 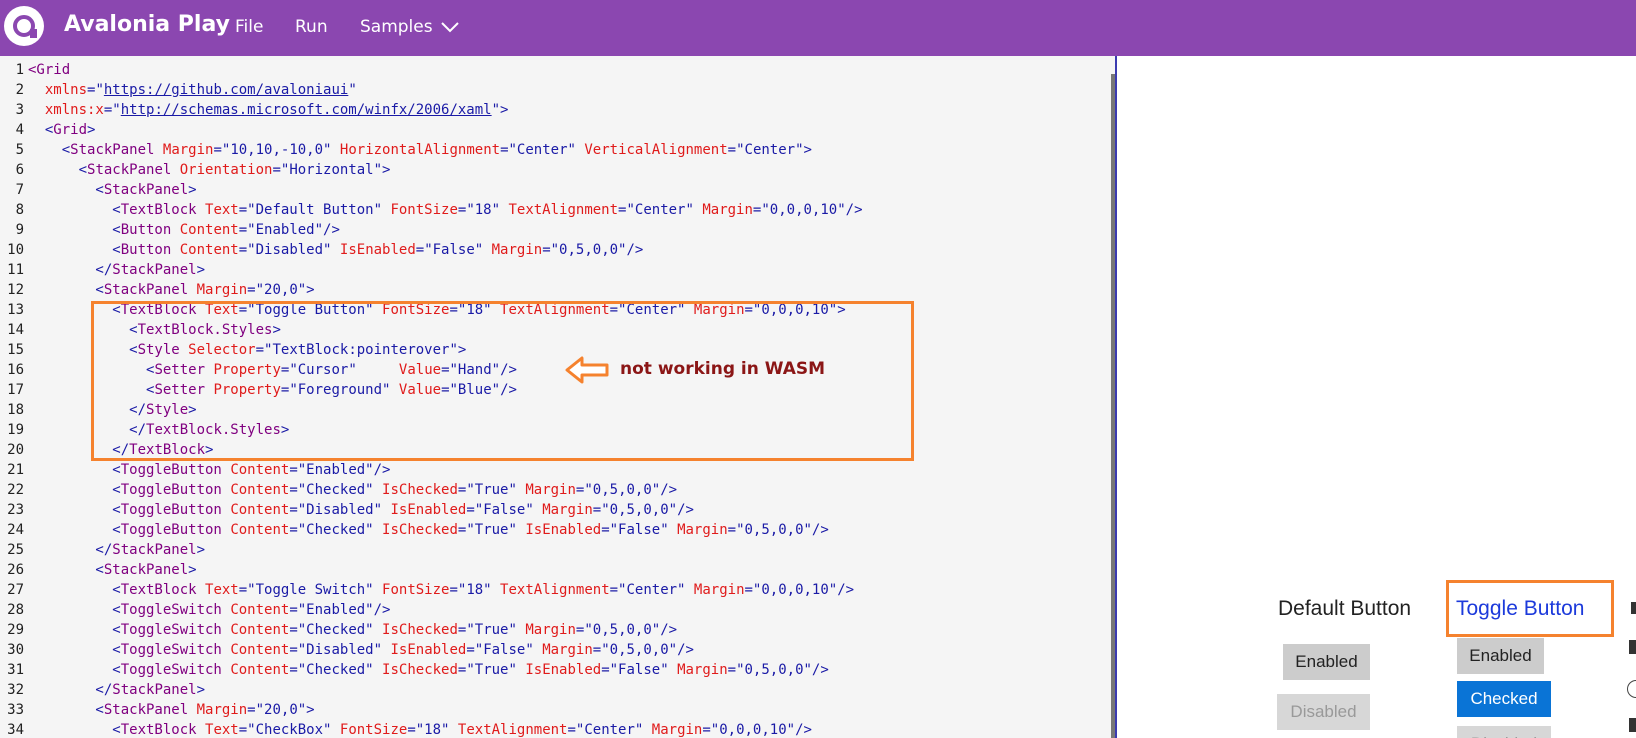 What do you see at coordinates (281, 710) in the screenshot?
I see `code-token: ="20,0">` at bounding box center [281, 710].